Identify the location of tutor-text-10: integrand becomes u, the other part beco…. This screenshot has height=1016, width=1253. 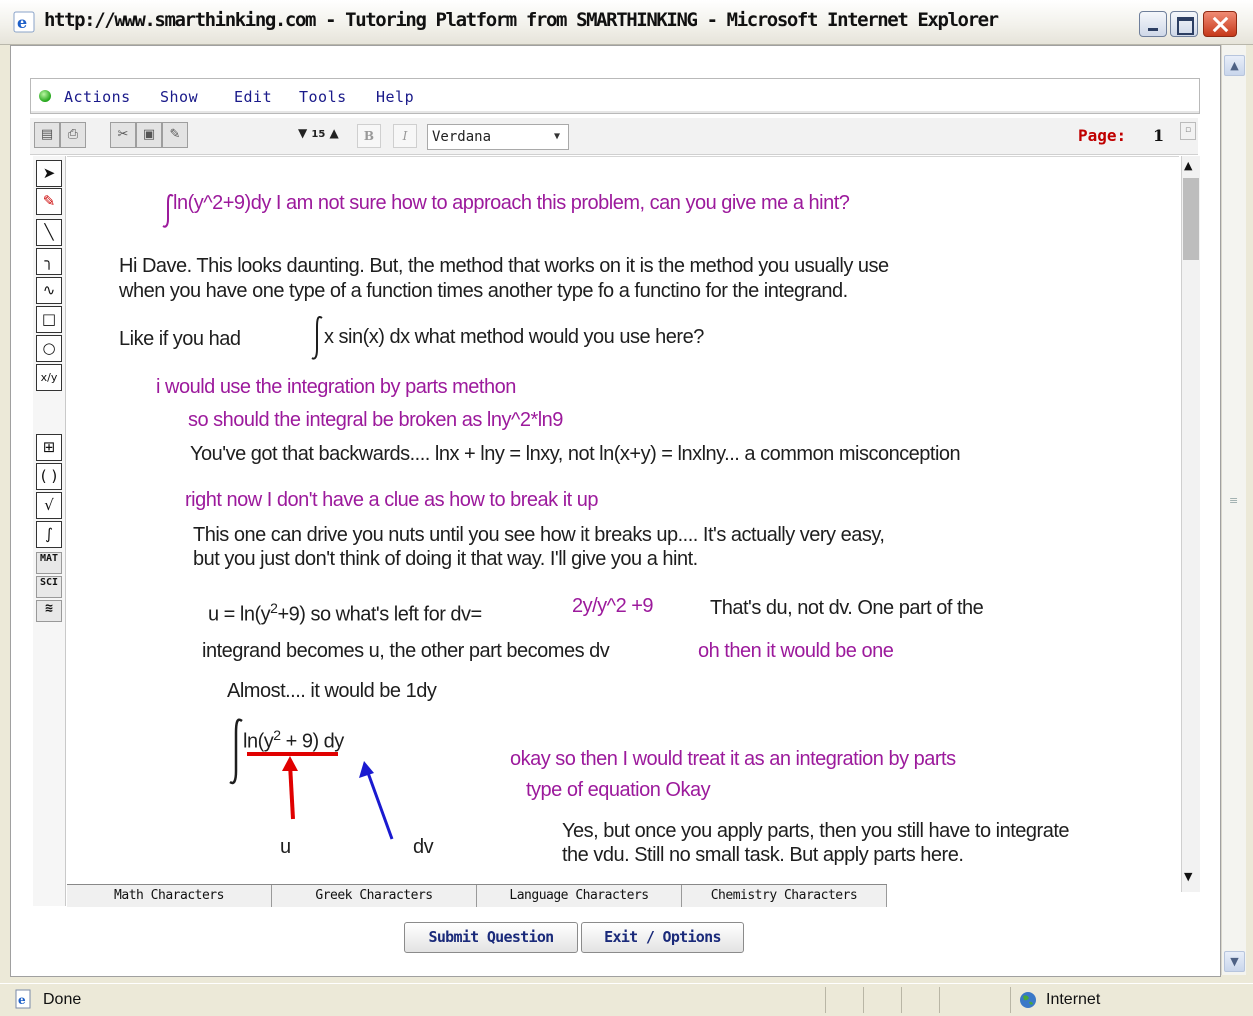
(406, 651).